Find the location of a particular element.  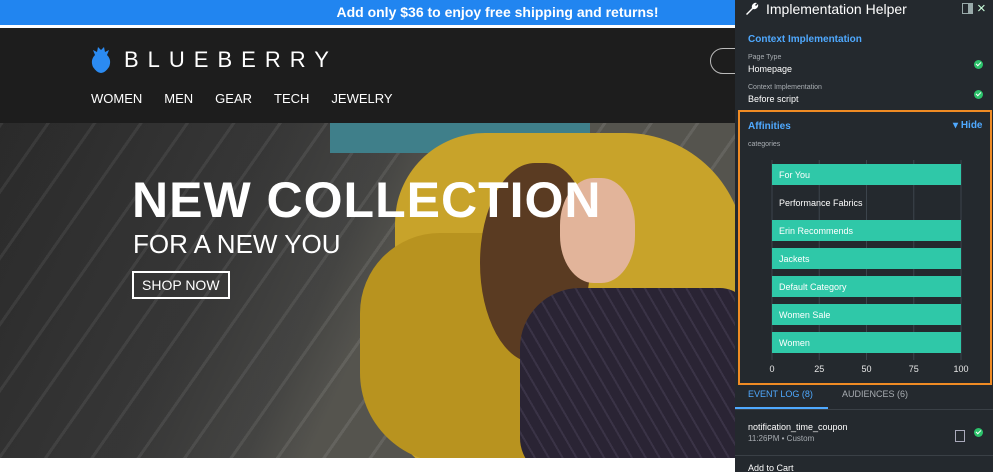

affinities-sublabel: categories is located at coordinates (764, 144).